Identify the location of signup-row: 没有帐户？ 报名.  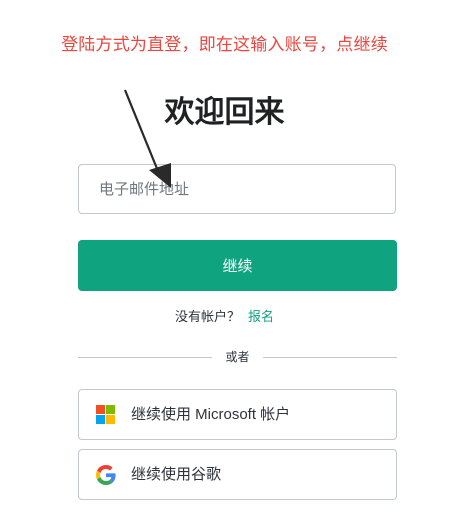
(224, 318).